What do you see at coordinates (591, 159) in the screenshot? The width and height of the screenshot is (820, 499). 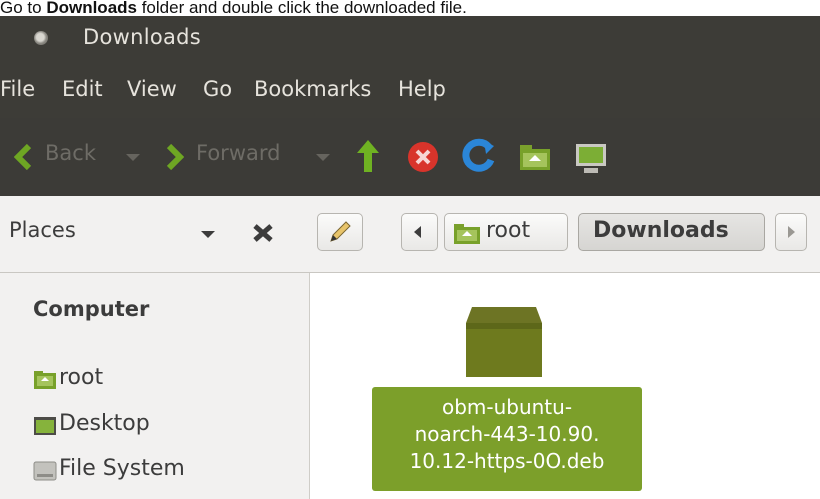 I see `computer-icon` at bounding box center [591, 159].